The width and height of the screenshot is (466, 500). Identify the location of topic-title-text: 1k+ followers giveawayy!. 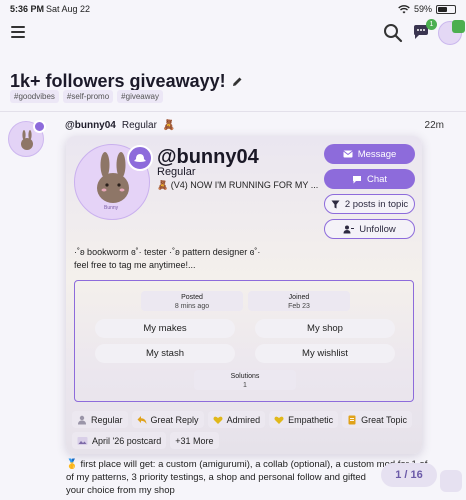
(118, 81).